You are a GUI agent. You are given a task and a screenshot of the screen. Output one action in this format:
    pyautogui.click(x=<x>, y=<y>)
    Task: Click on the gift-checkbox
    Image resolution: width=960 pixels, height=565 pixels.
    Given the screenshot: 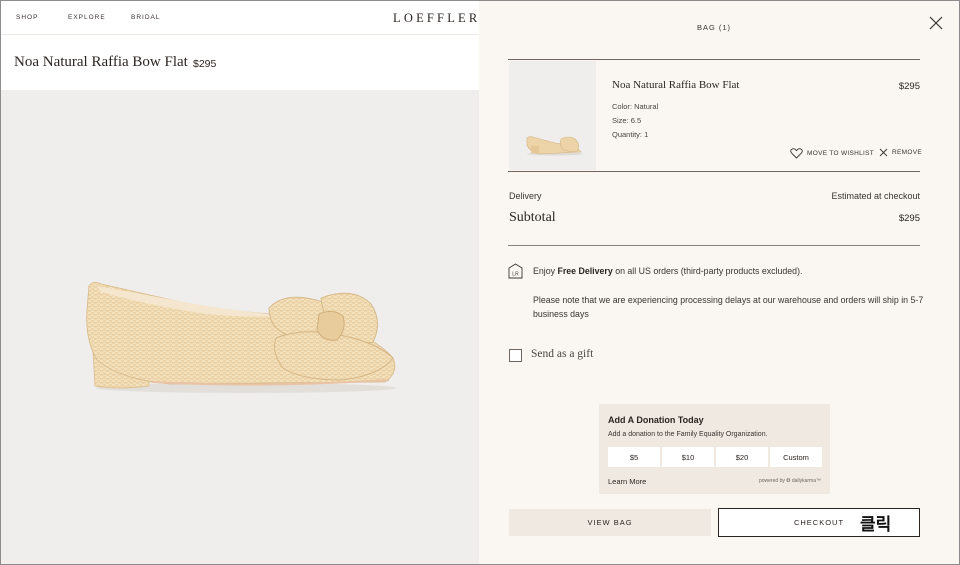 What is the action you would take?
    pyautogui.click(x=515, y=355)
    